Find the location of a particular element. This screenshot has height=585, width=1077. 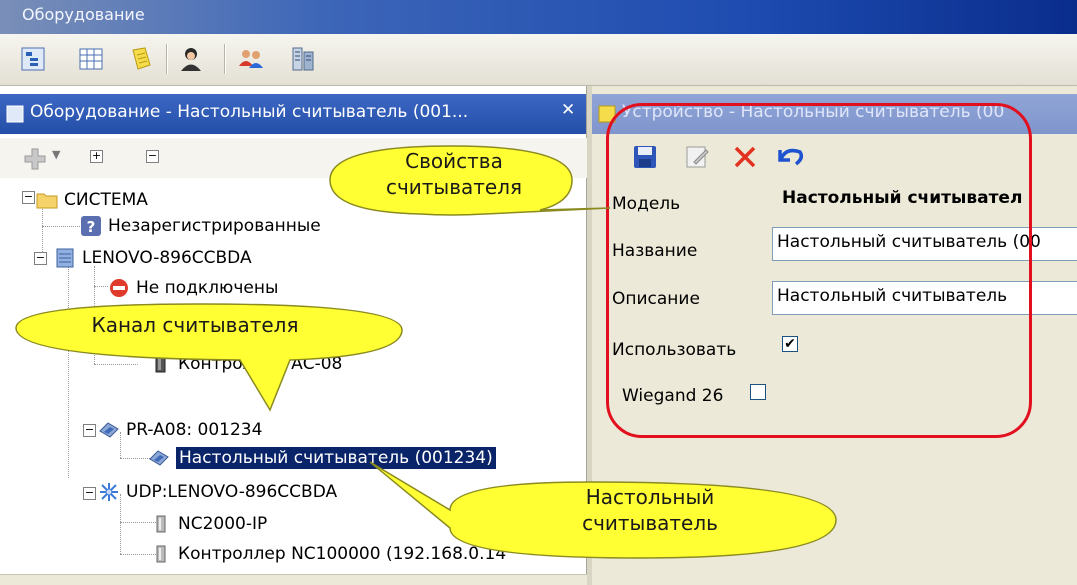

tree-node-unregistered: ? Незарегистрированные is located at coordinates (200, 226).